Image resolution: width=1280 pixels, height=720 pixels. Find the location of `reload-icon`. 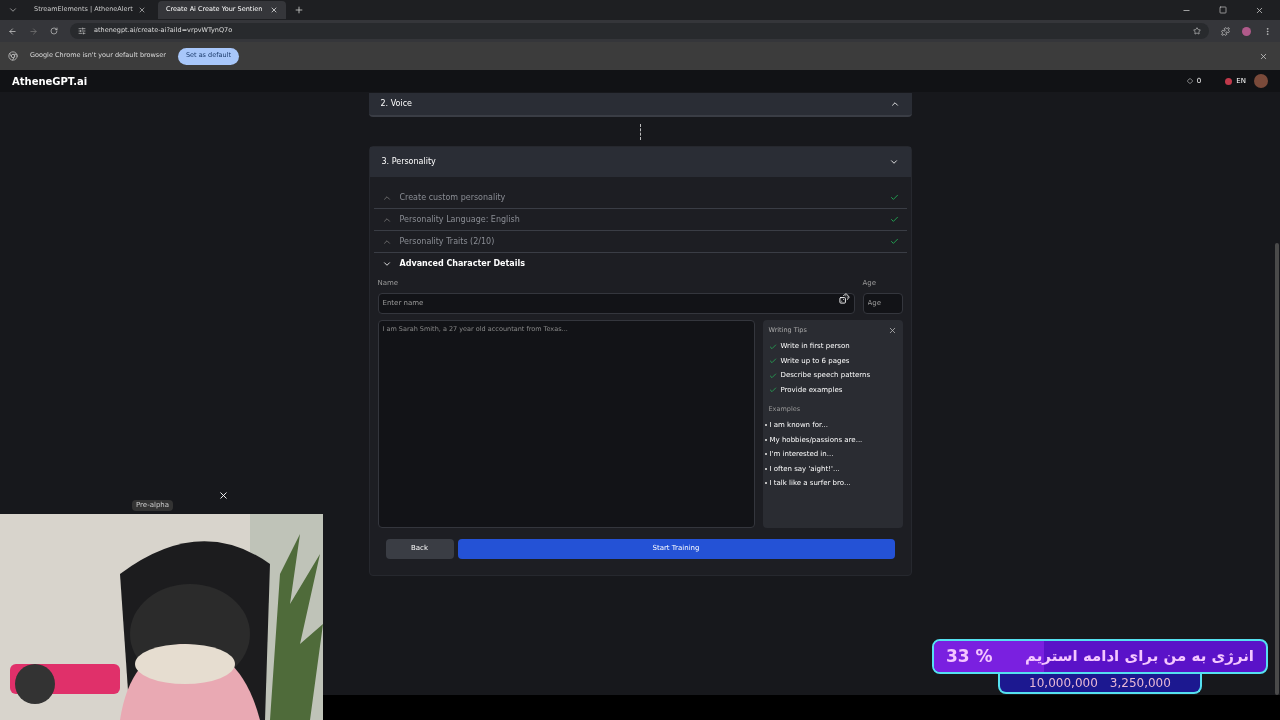

reload-icon is located at coordinates (54, 31).